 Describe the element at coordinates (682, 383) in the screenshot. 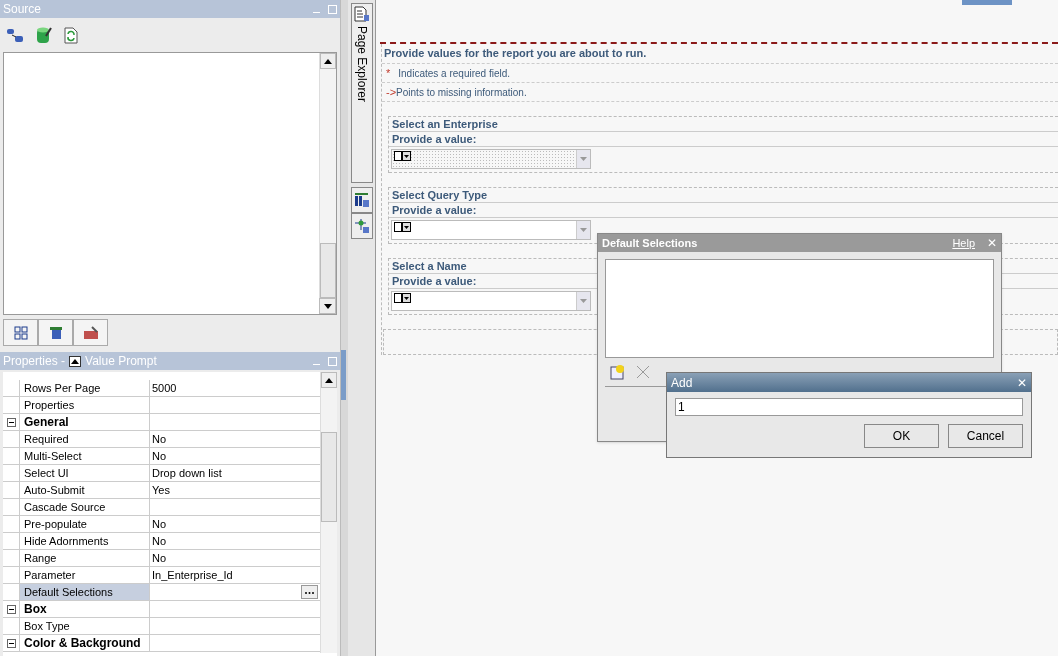

I see `dialog-title: Add` at that location.